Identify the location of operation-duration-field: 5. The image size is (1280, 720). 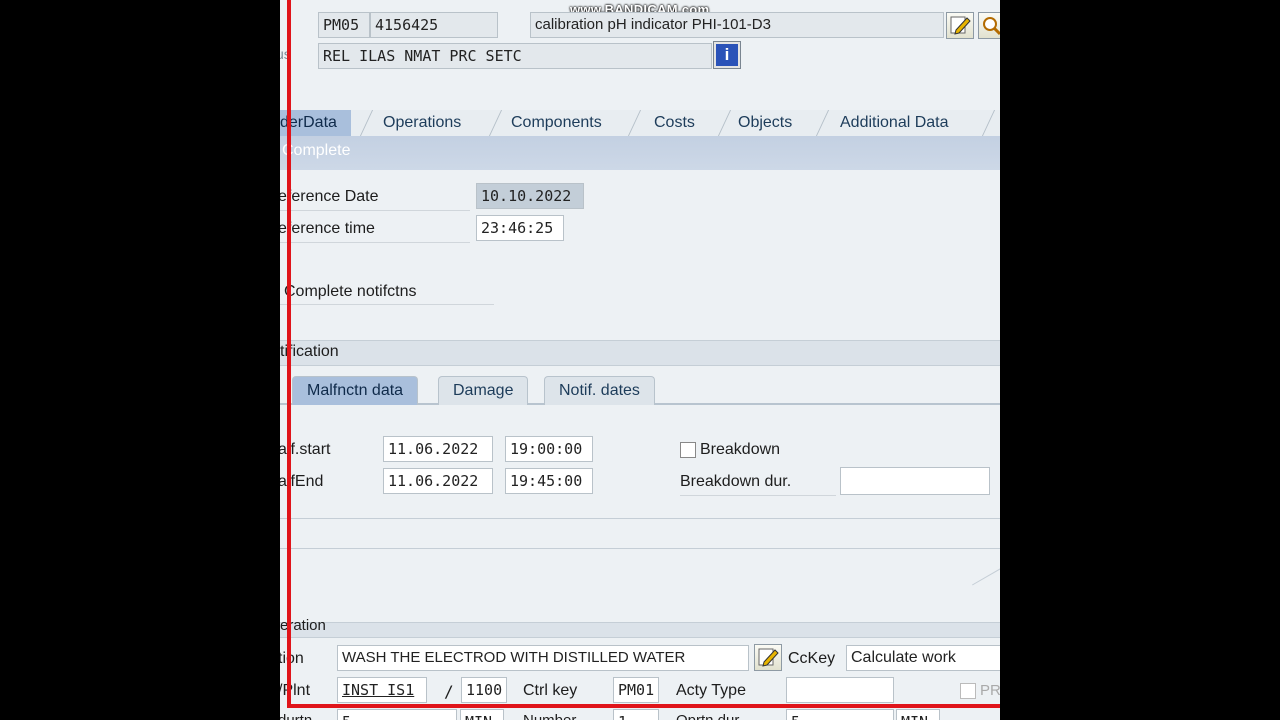
(840, 714).